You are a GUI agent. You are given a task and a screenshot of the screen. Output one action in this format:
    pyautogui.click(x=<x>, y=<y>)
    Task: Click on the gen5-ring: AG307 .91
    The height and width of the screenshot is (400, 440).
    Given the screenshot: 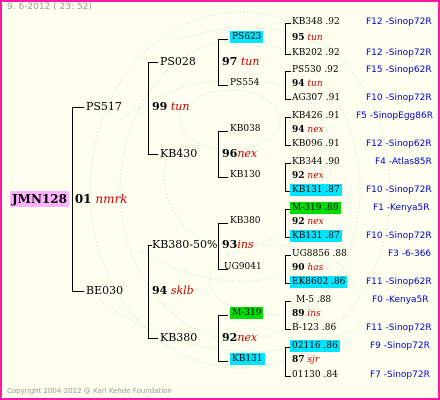 What is the action you would take?
    pyautogui.click(x=316, y=98)
    